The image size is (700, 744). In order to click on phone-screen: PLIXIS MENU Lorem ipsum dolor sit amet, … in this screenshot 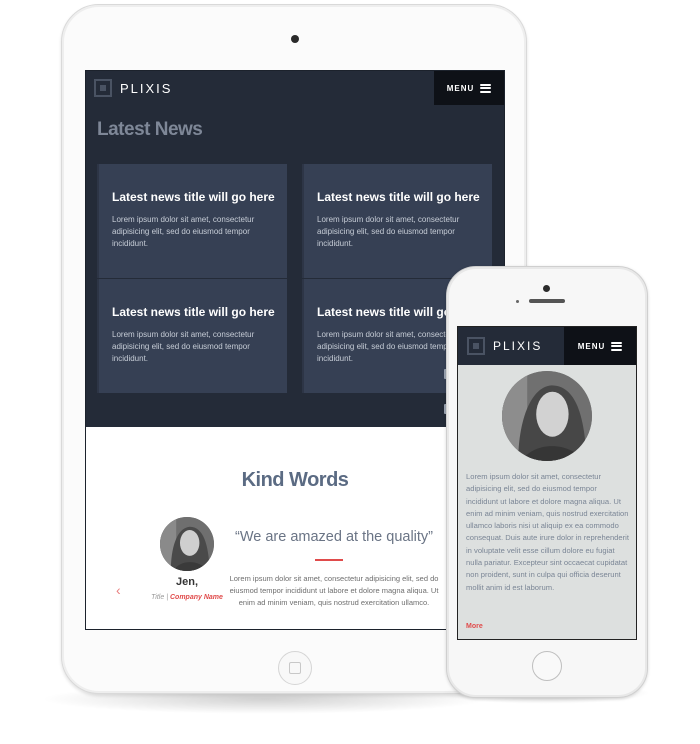, I will do `click(547, 483)`.